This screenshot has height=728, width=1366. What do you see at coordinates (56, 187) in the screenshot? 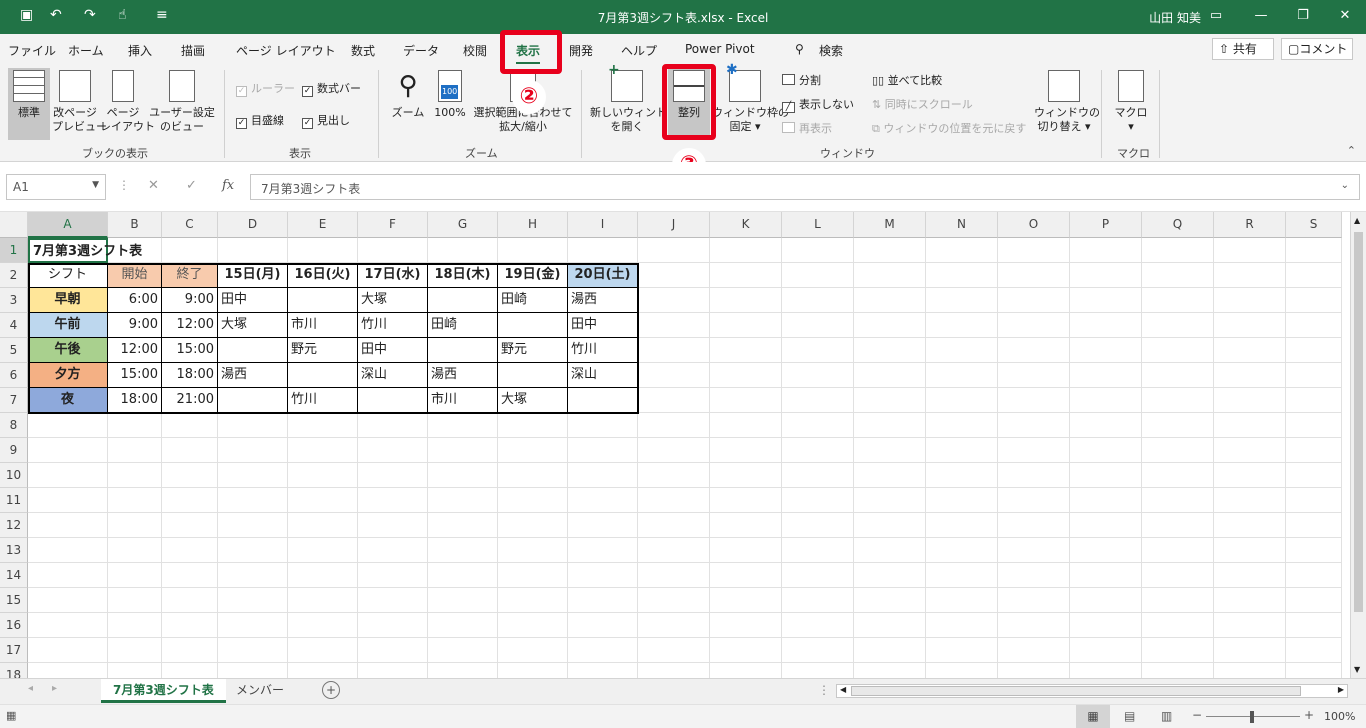
I see `name-box: A1 ▼` at bounding box center [56, 187].